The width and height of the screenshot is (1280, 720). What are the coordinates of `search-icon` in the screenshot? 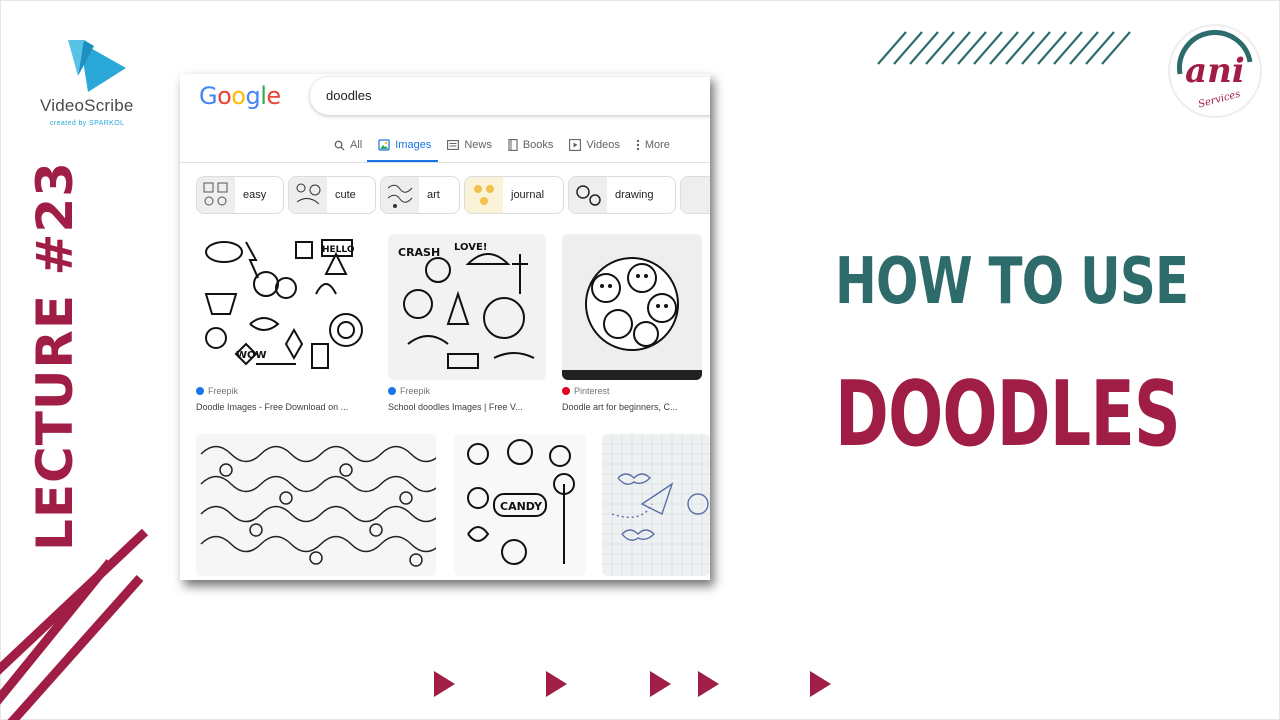 It's located at (339, 145).